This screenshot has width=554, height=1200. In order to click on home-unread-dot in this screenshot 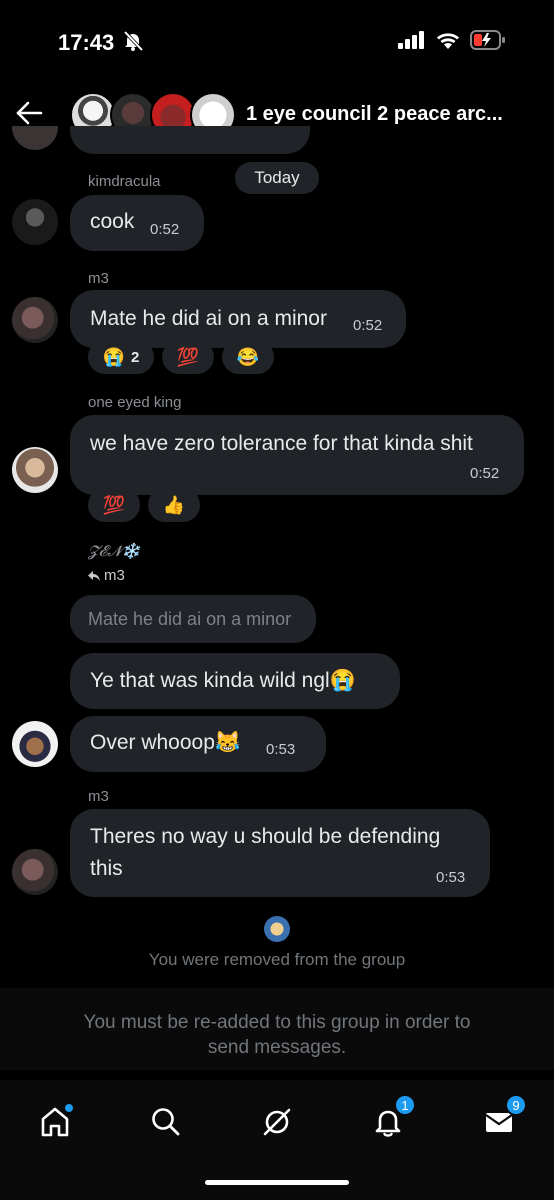, I will do `click(69, 1108)`.